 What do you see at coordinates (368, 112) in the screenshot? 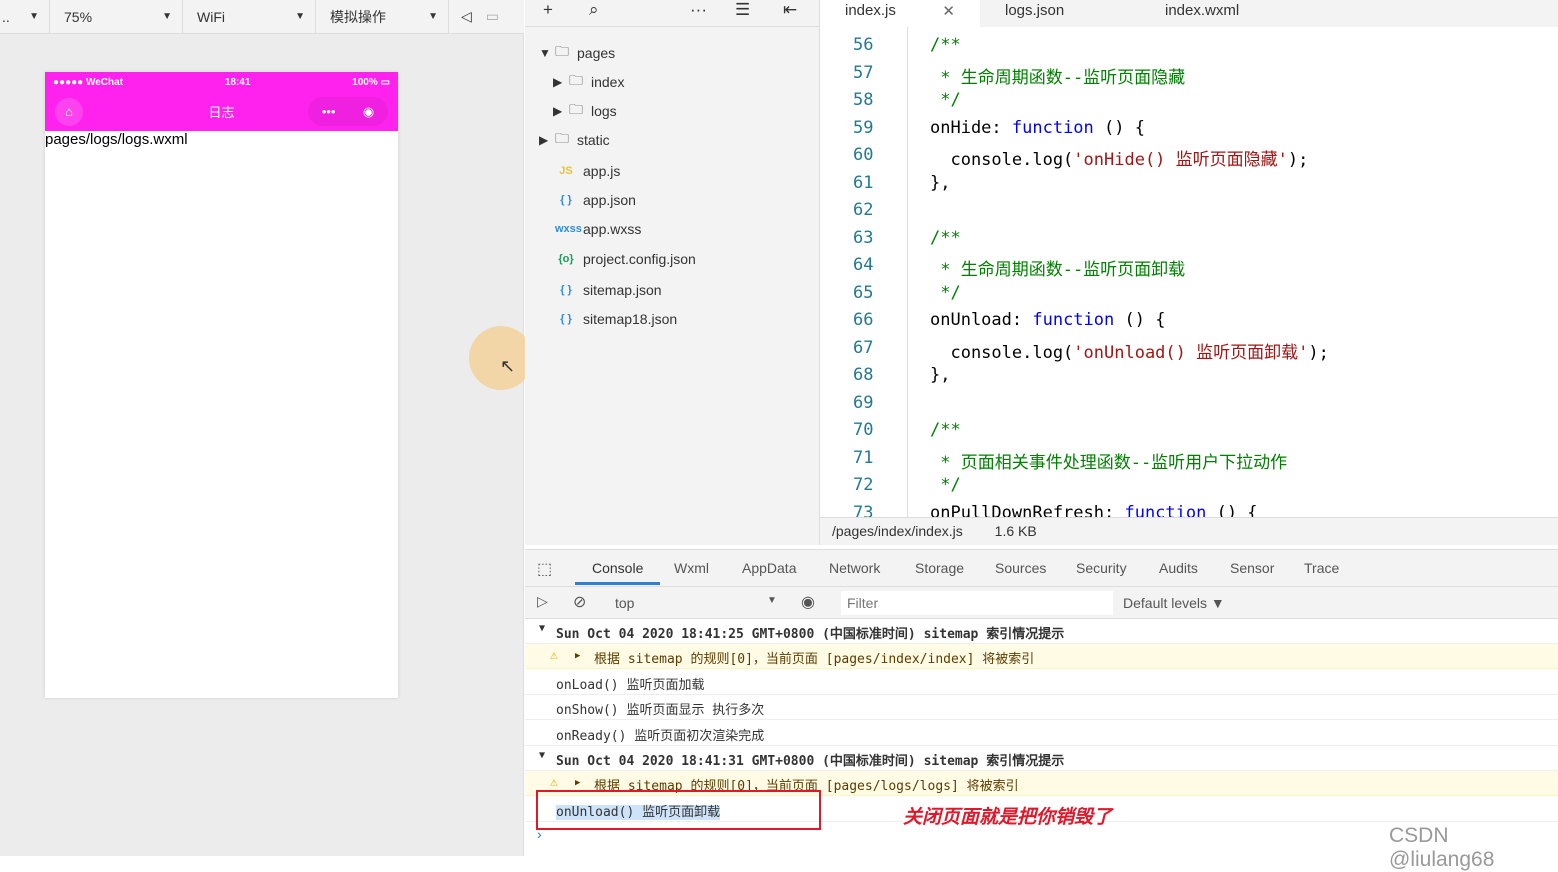
I see `close-circle-icon: ◉` at bounding box center [368, 112].